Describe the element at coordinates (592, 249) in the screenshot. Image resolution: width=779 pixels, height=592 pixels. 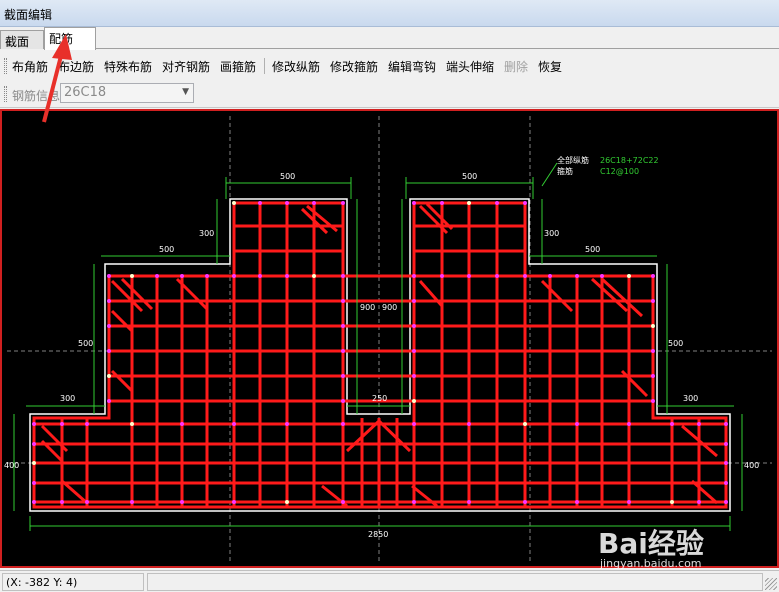
I see `dim-right-step-width: 500` at that location.